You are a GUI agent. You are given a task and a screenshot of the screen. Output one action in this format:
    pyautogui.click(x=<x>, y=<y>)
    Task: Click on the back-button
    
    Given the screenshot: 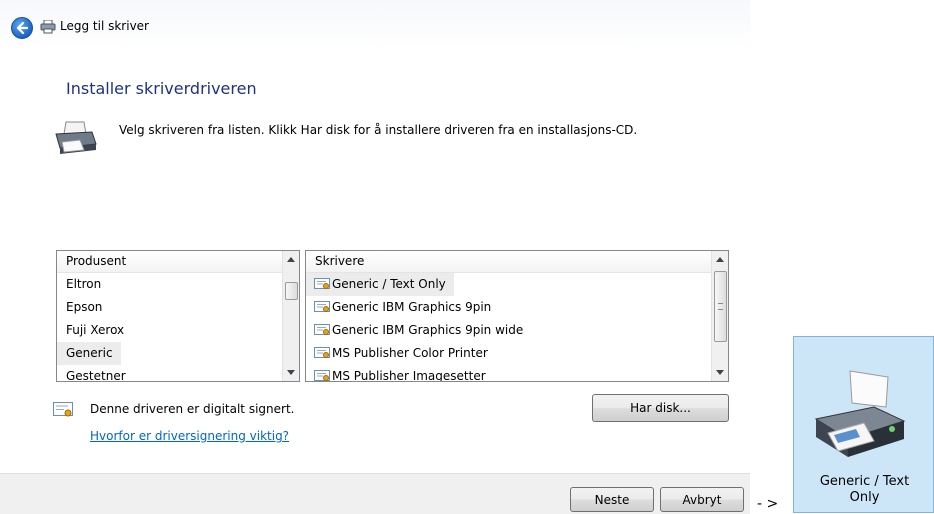 What is the action you would take?
    pyautogui.click(x=22, y=28)
    